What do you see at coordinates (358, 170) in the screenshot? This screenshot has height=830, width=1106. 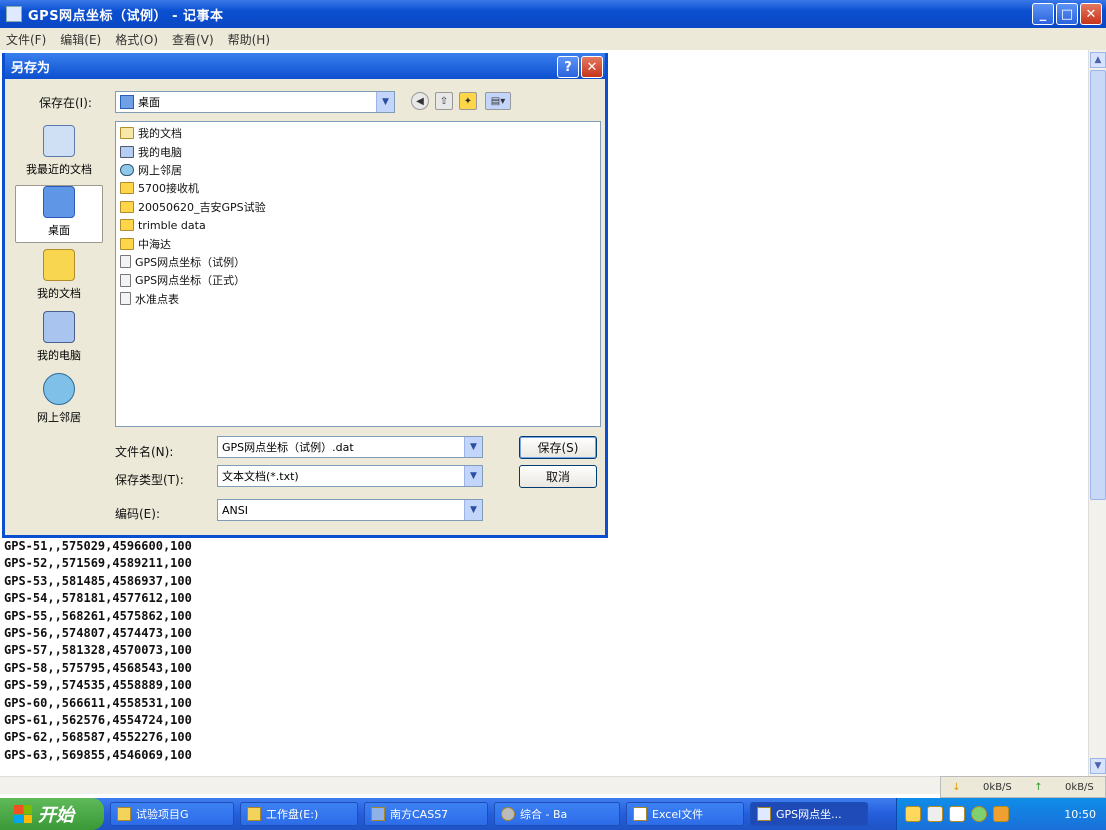 I see `list-item: 网上邻居` at bounding box center [358, 170].